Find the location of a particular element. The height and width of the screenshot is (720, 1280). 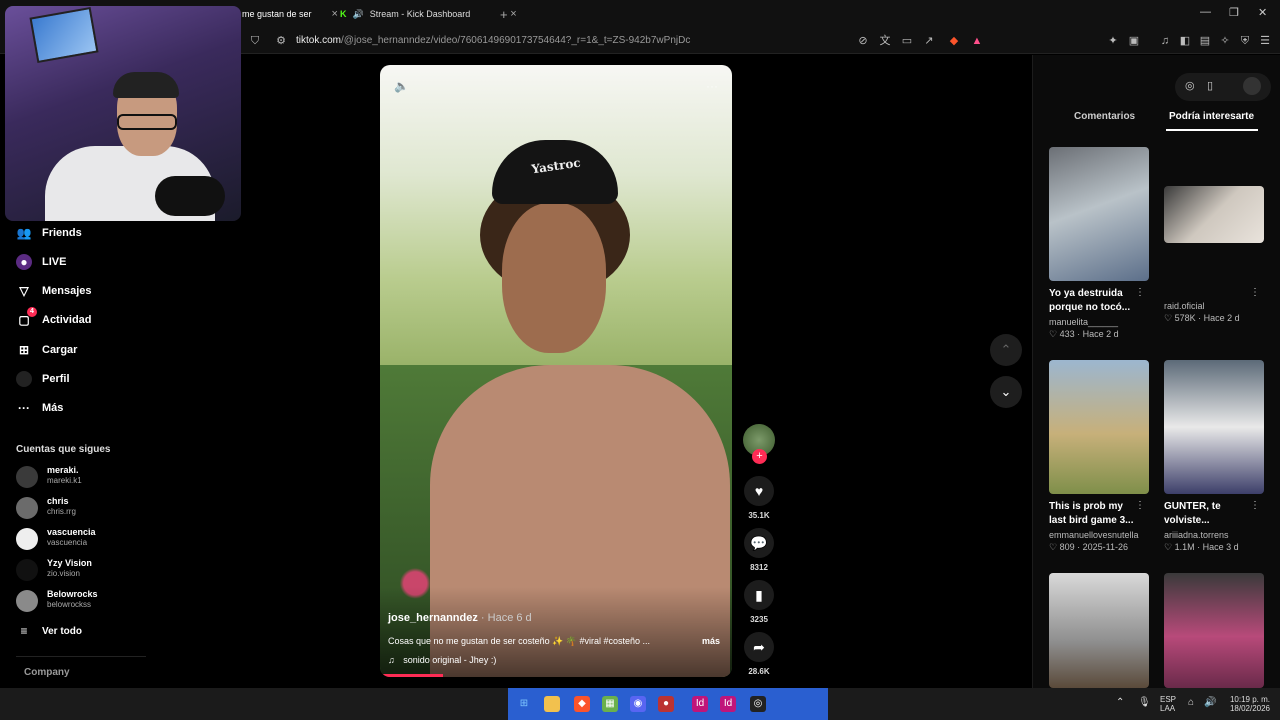

bookmark-icon: ⛉ is located at coordinates (255, 41).